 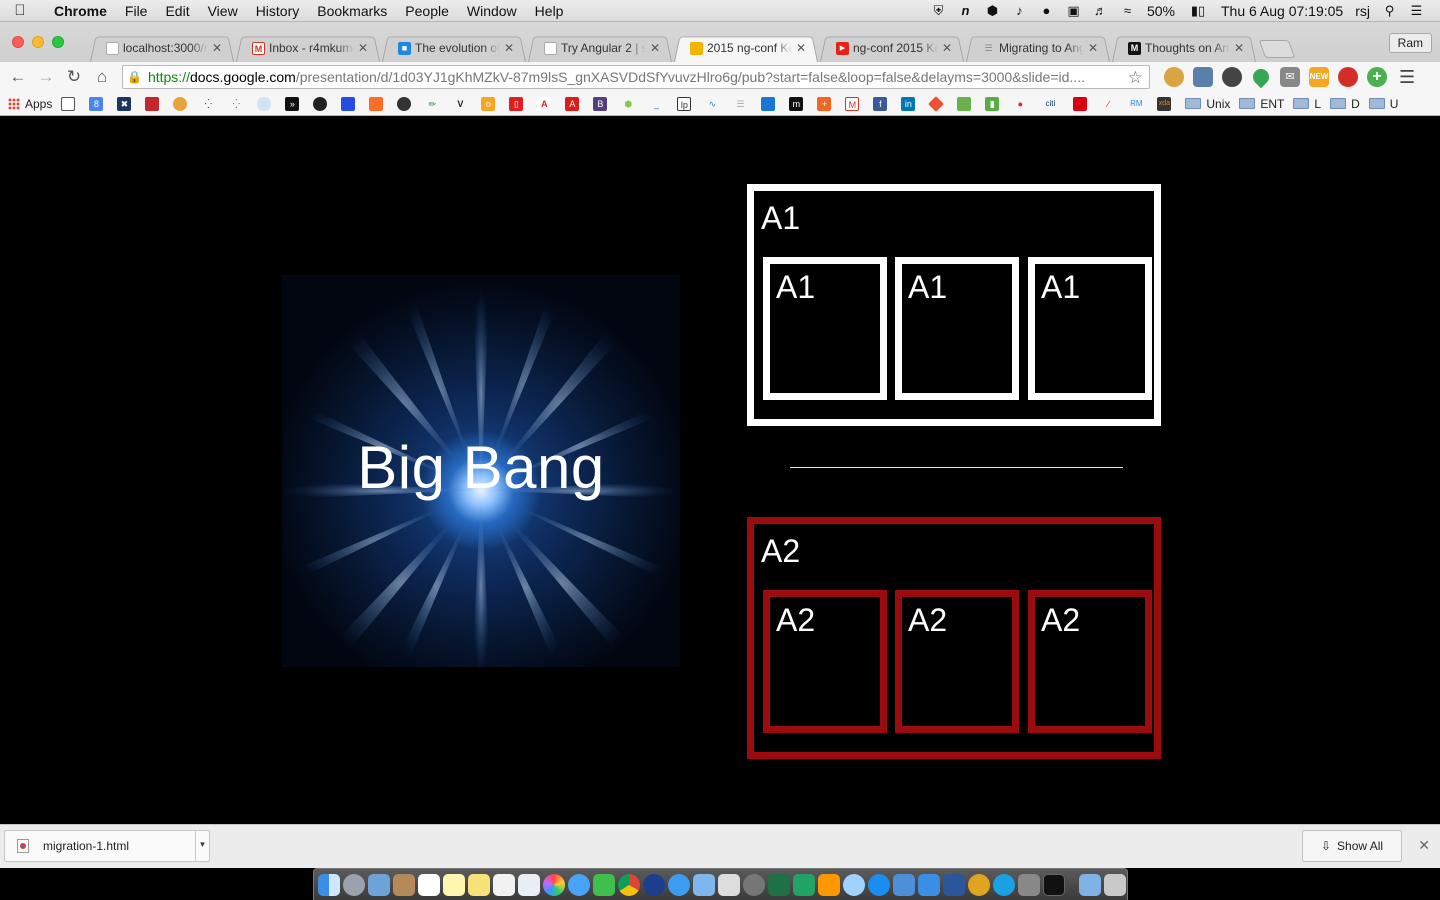 What do you see at coordinates (1377, 77) in the screenshot?
I see `add-extension-icon: +` at bounding box center [1377, 77].